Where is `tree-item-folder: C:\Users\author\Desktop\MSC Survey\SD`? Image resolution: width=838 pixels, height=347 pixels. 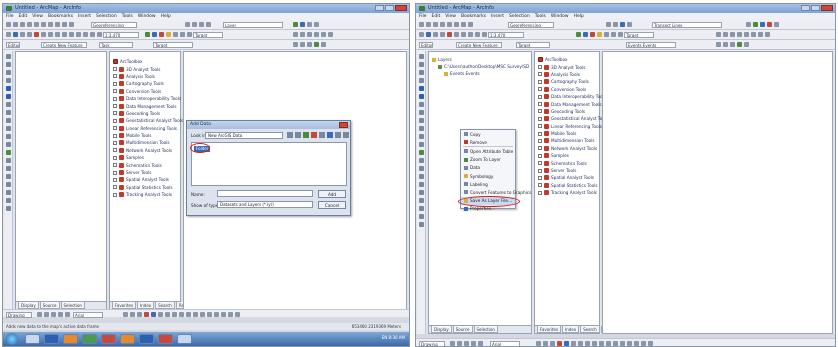 tree-item-folder: C:\Users\author\Desktop\MSC Survey\SD is located at coordinates (480, 66).